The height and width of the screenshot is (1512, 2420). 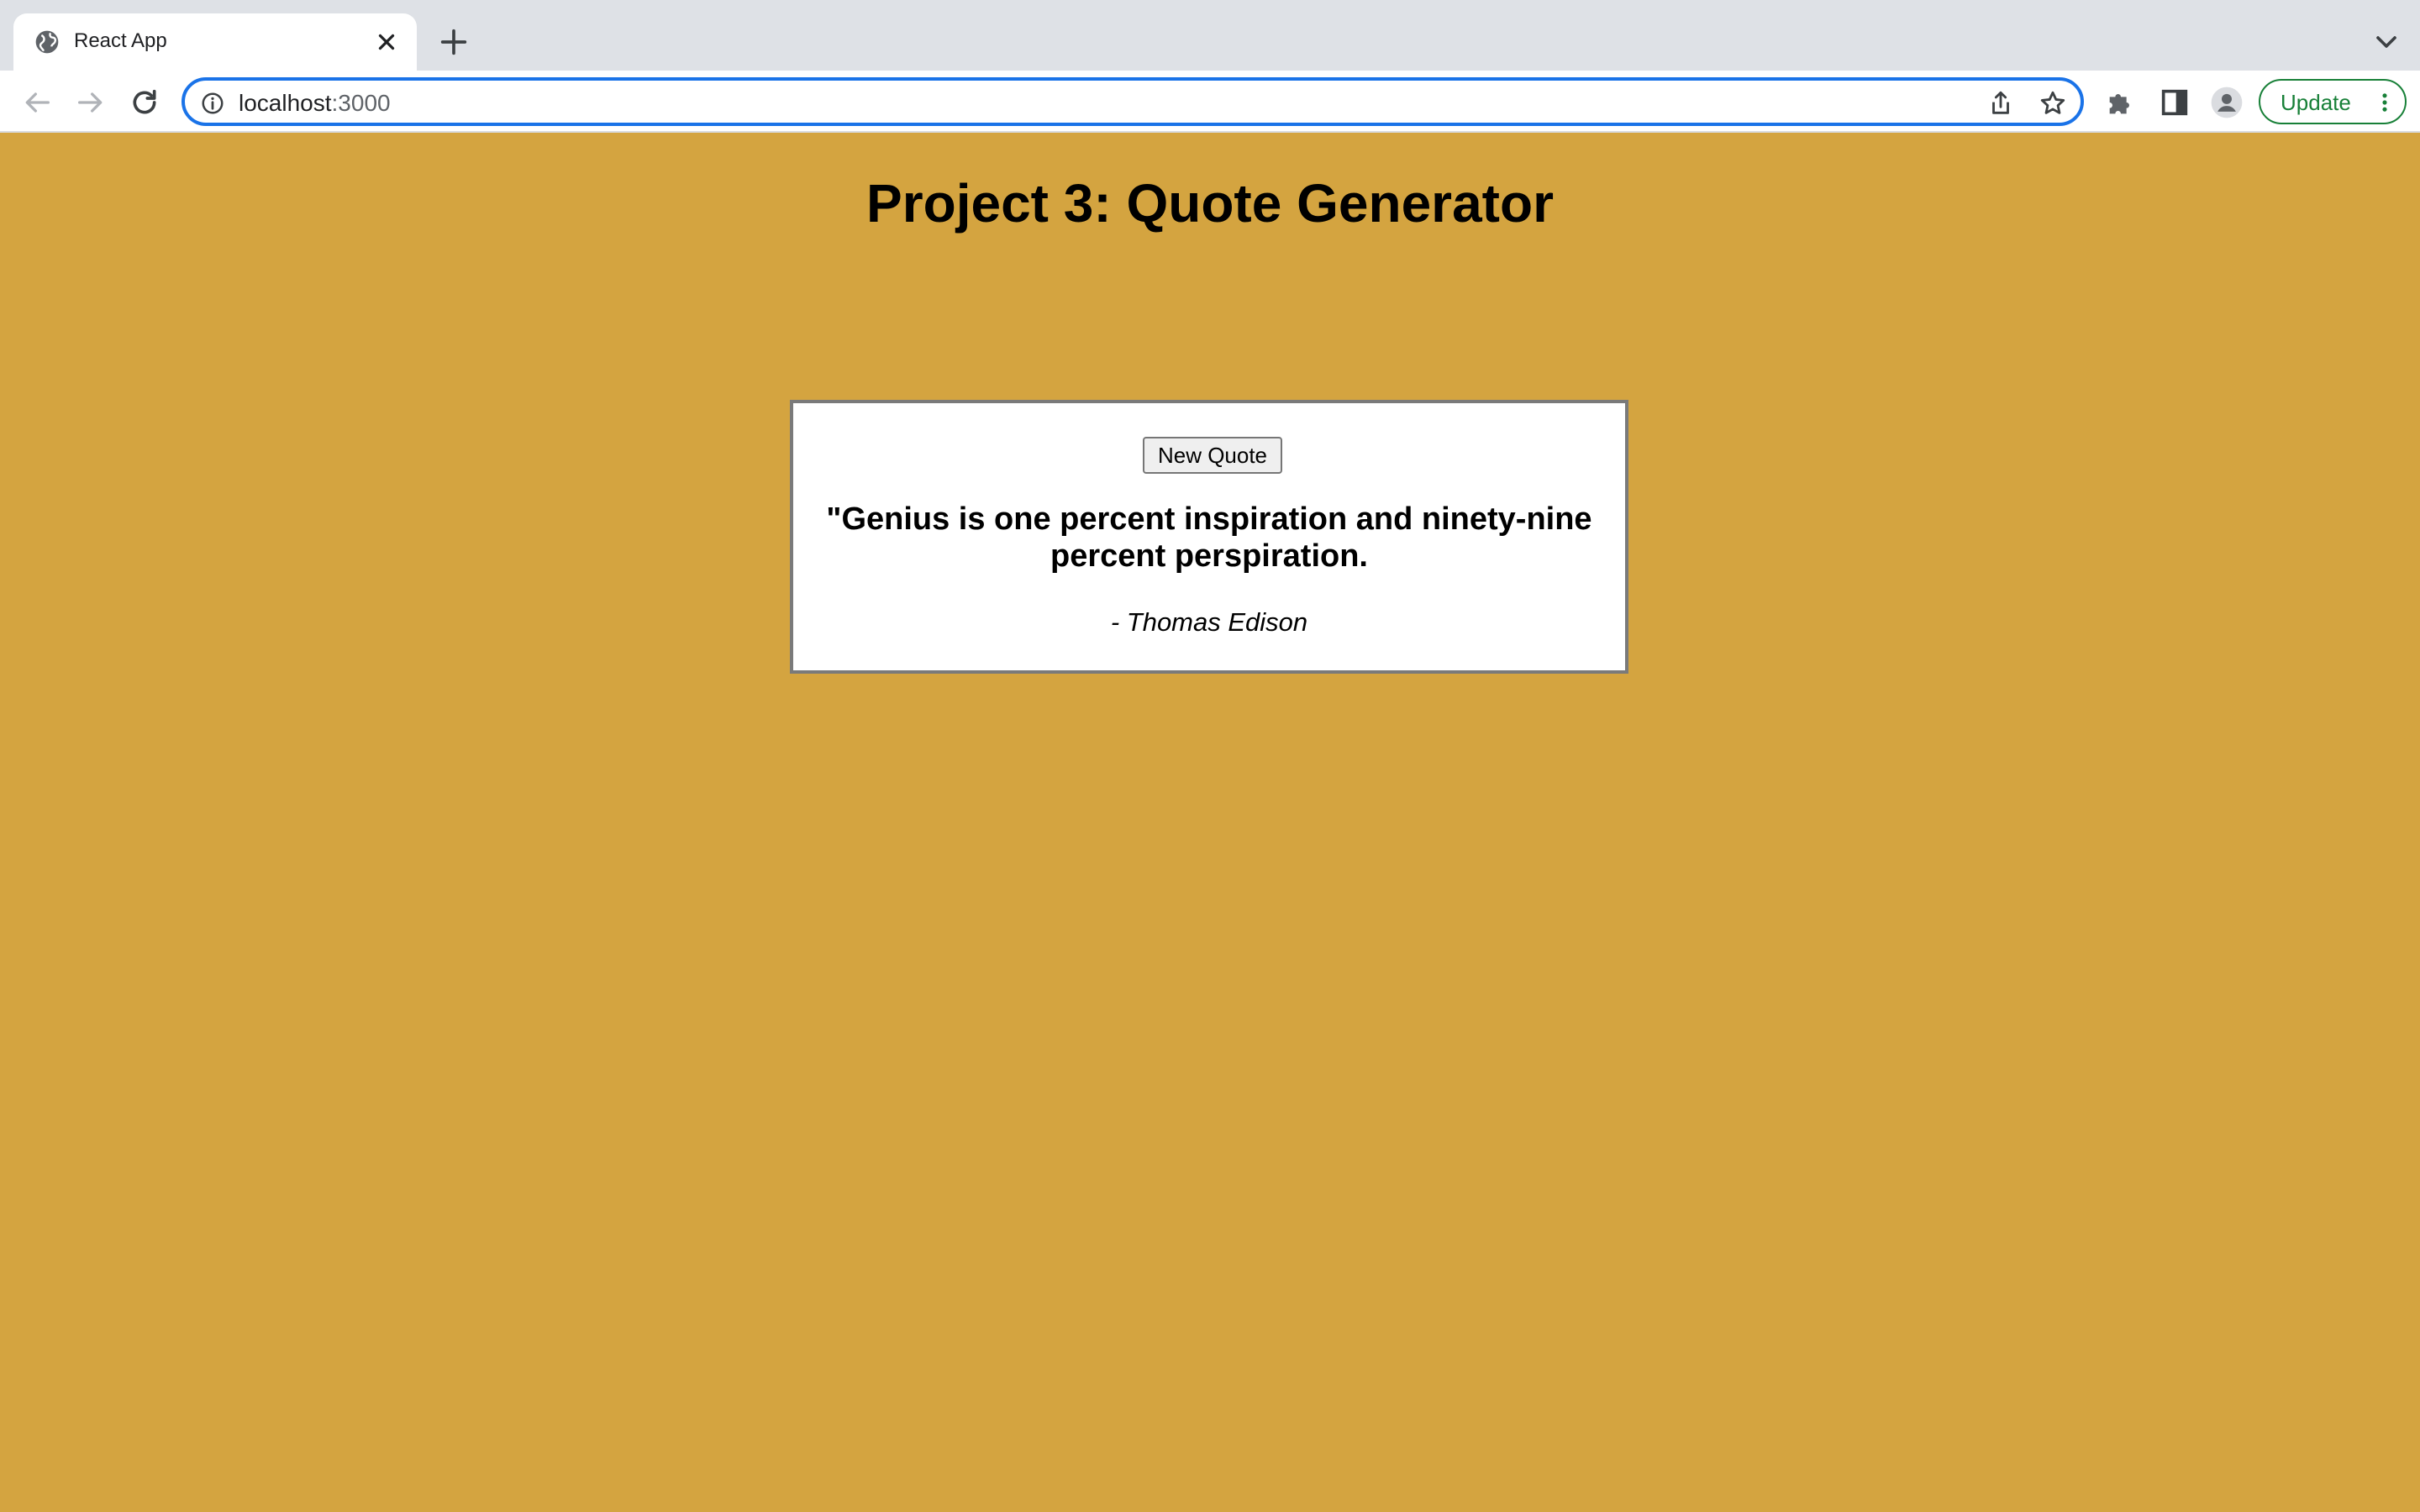 I want to click on page-title: Project 3: Quote Generator, so click(x=1210, y=203).